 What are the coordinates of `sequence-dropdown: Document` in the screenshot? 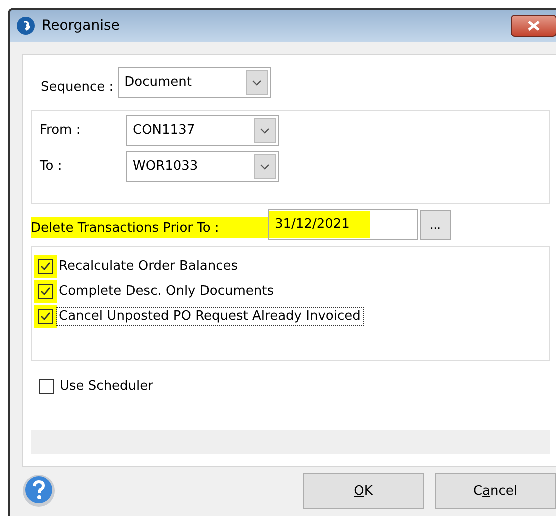 It's located at (194, 82).